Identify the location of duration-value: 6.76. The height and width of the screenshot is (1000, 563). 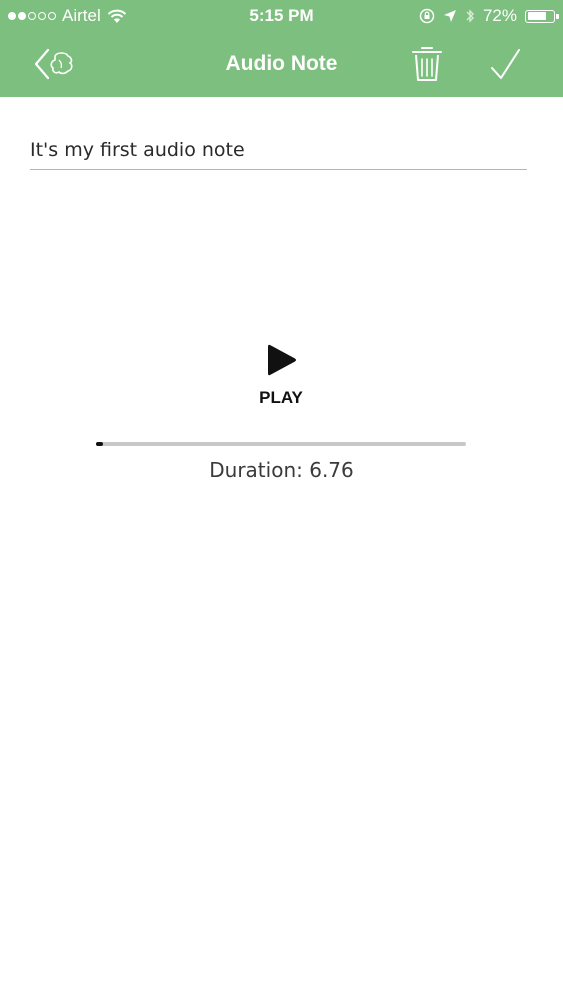
(331, 470).